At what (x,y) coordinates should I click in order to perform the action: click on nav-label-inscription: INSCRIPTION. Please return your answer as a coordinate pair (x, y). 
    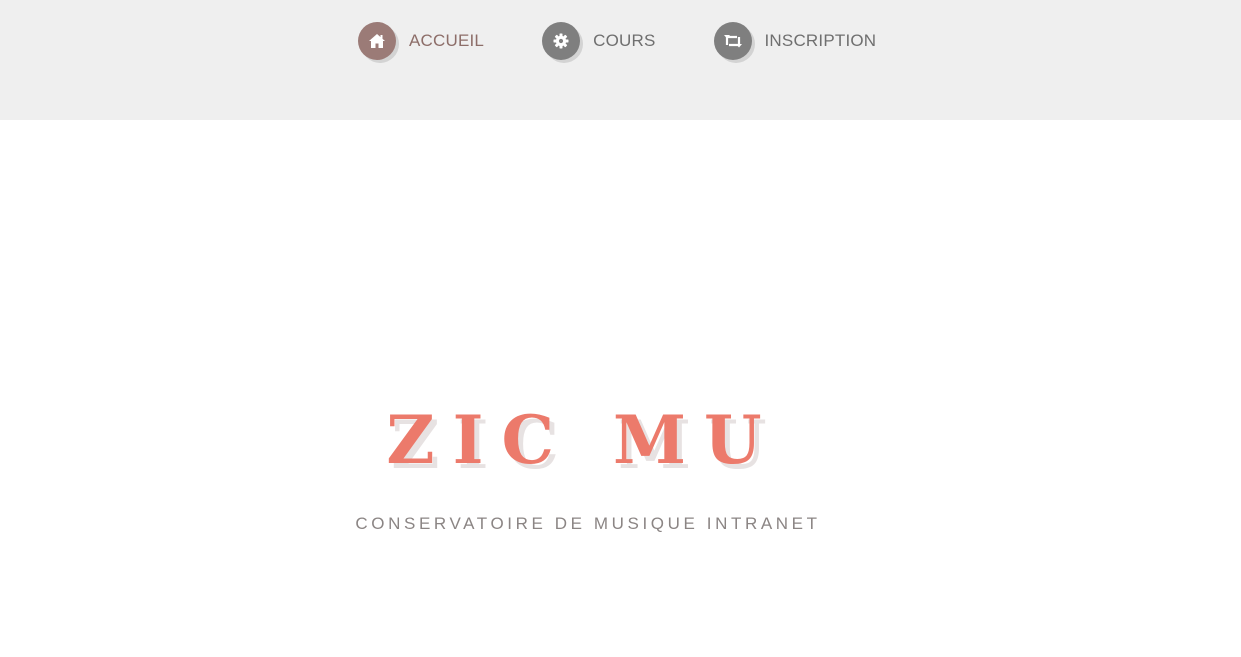
    Looking at the image, I should click on (820, 40).